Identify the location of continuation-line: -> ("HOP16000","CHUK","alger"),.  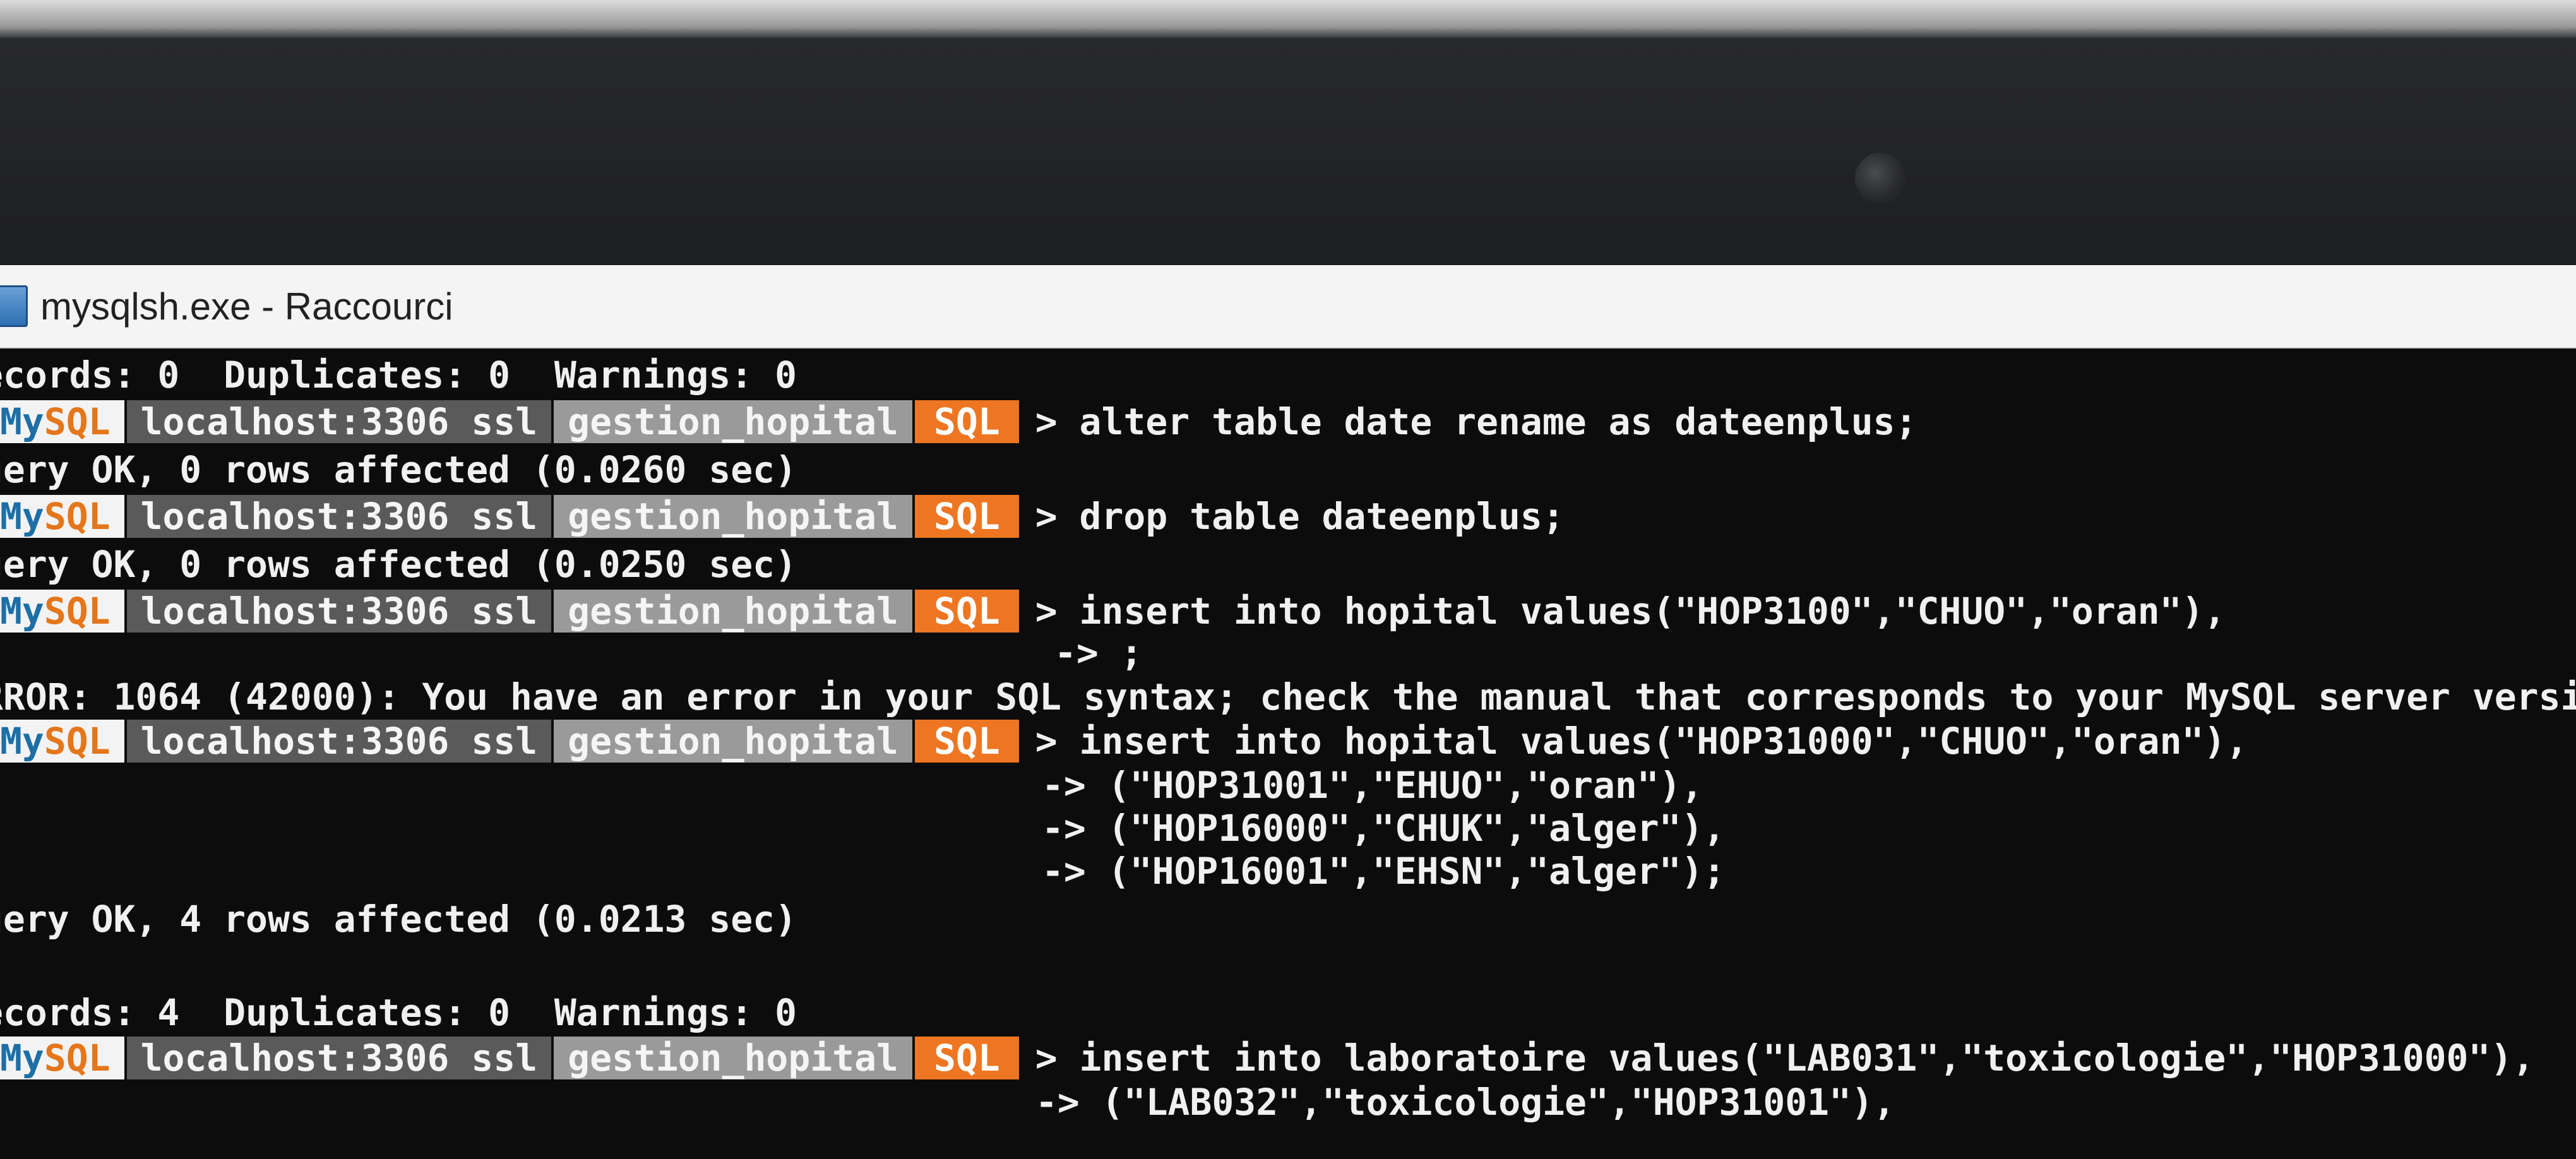
(1384, 828).